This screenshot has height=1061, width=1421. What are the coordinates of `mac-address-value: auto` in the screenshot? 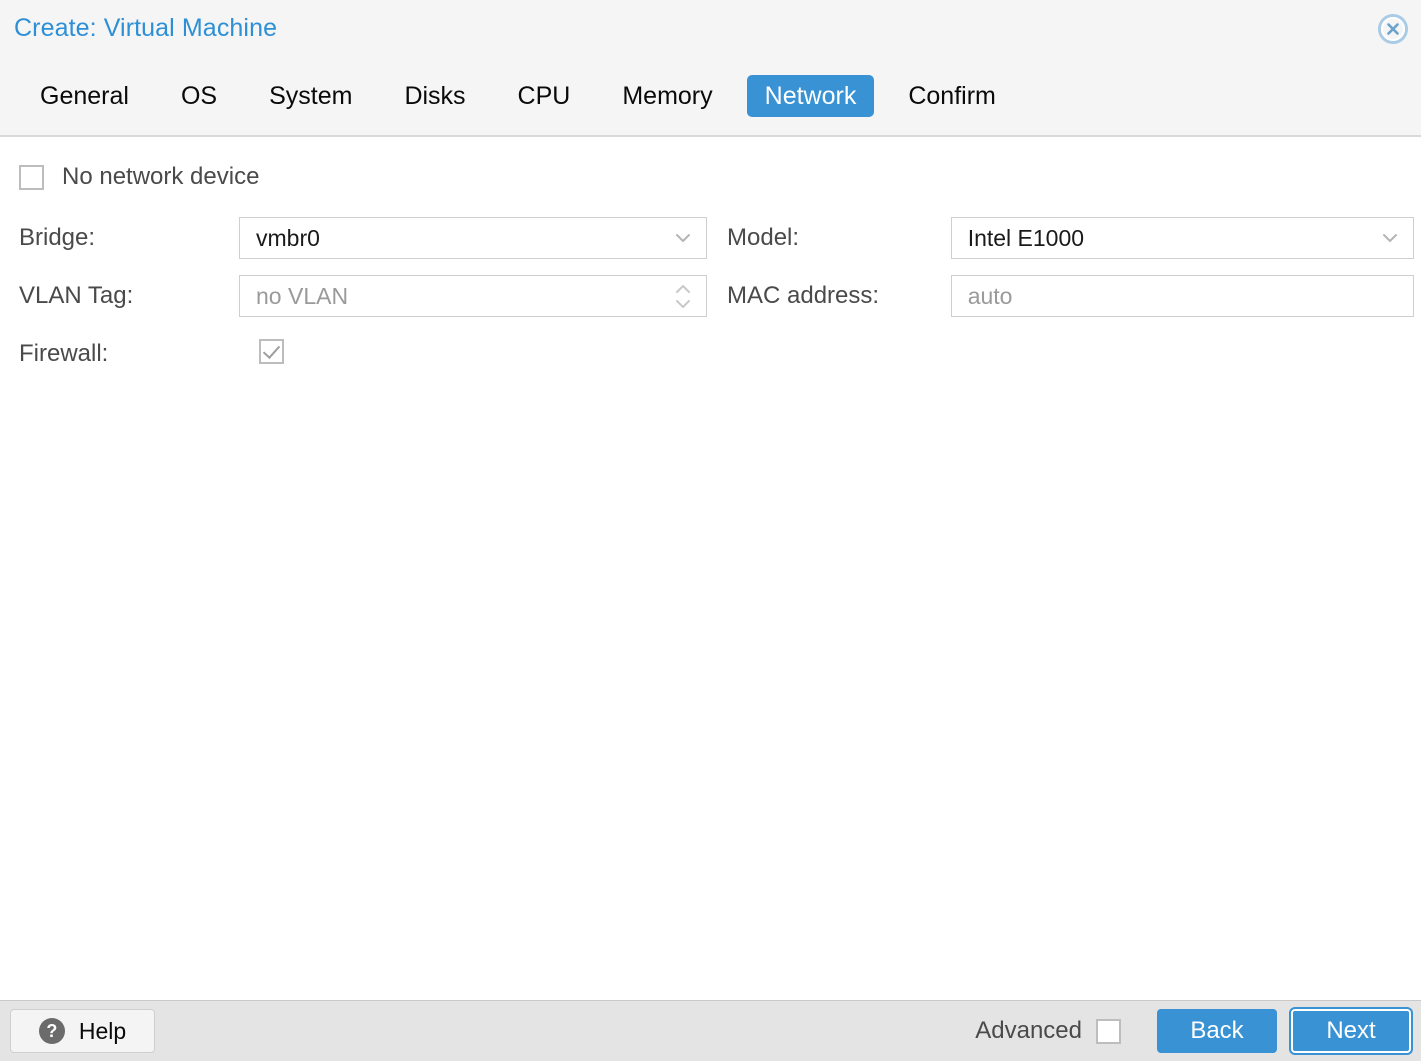 It's located at (990, 295).